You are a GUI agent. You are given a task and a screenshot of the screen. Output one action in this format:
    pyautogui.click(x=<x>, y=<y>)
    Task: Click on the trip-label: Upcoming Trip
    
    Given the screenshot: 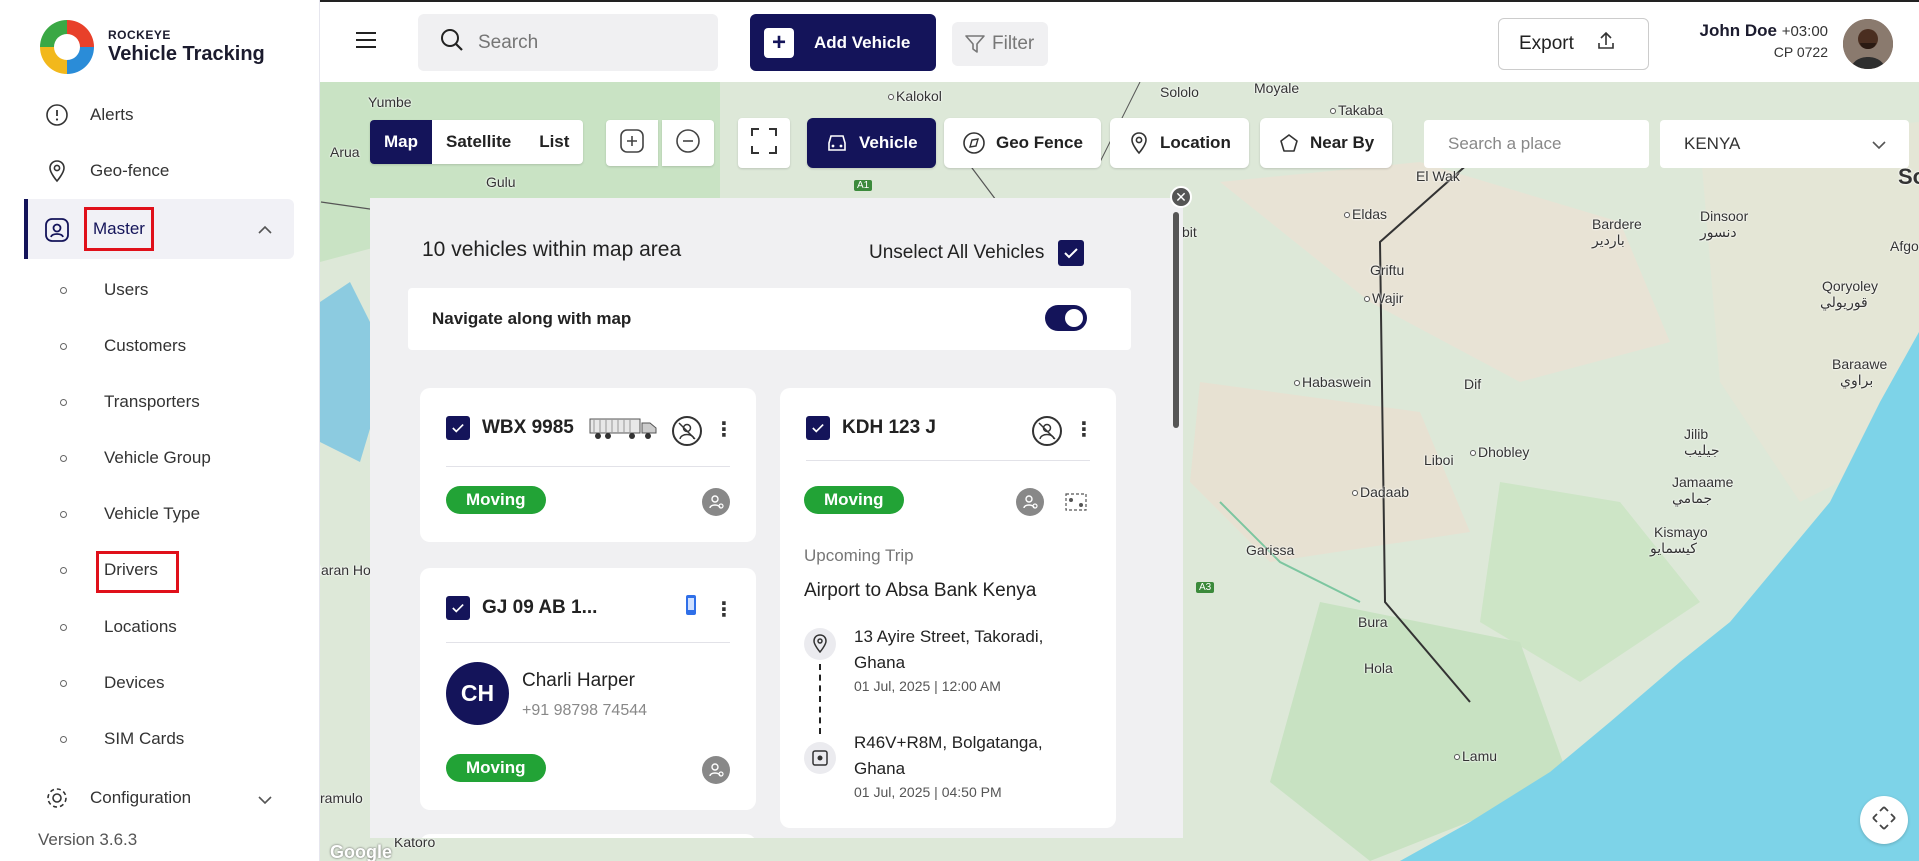 What is the action you would take?
    pyautogui.click(x=859, y=555)
    